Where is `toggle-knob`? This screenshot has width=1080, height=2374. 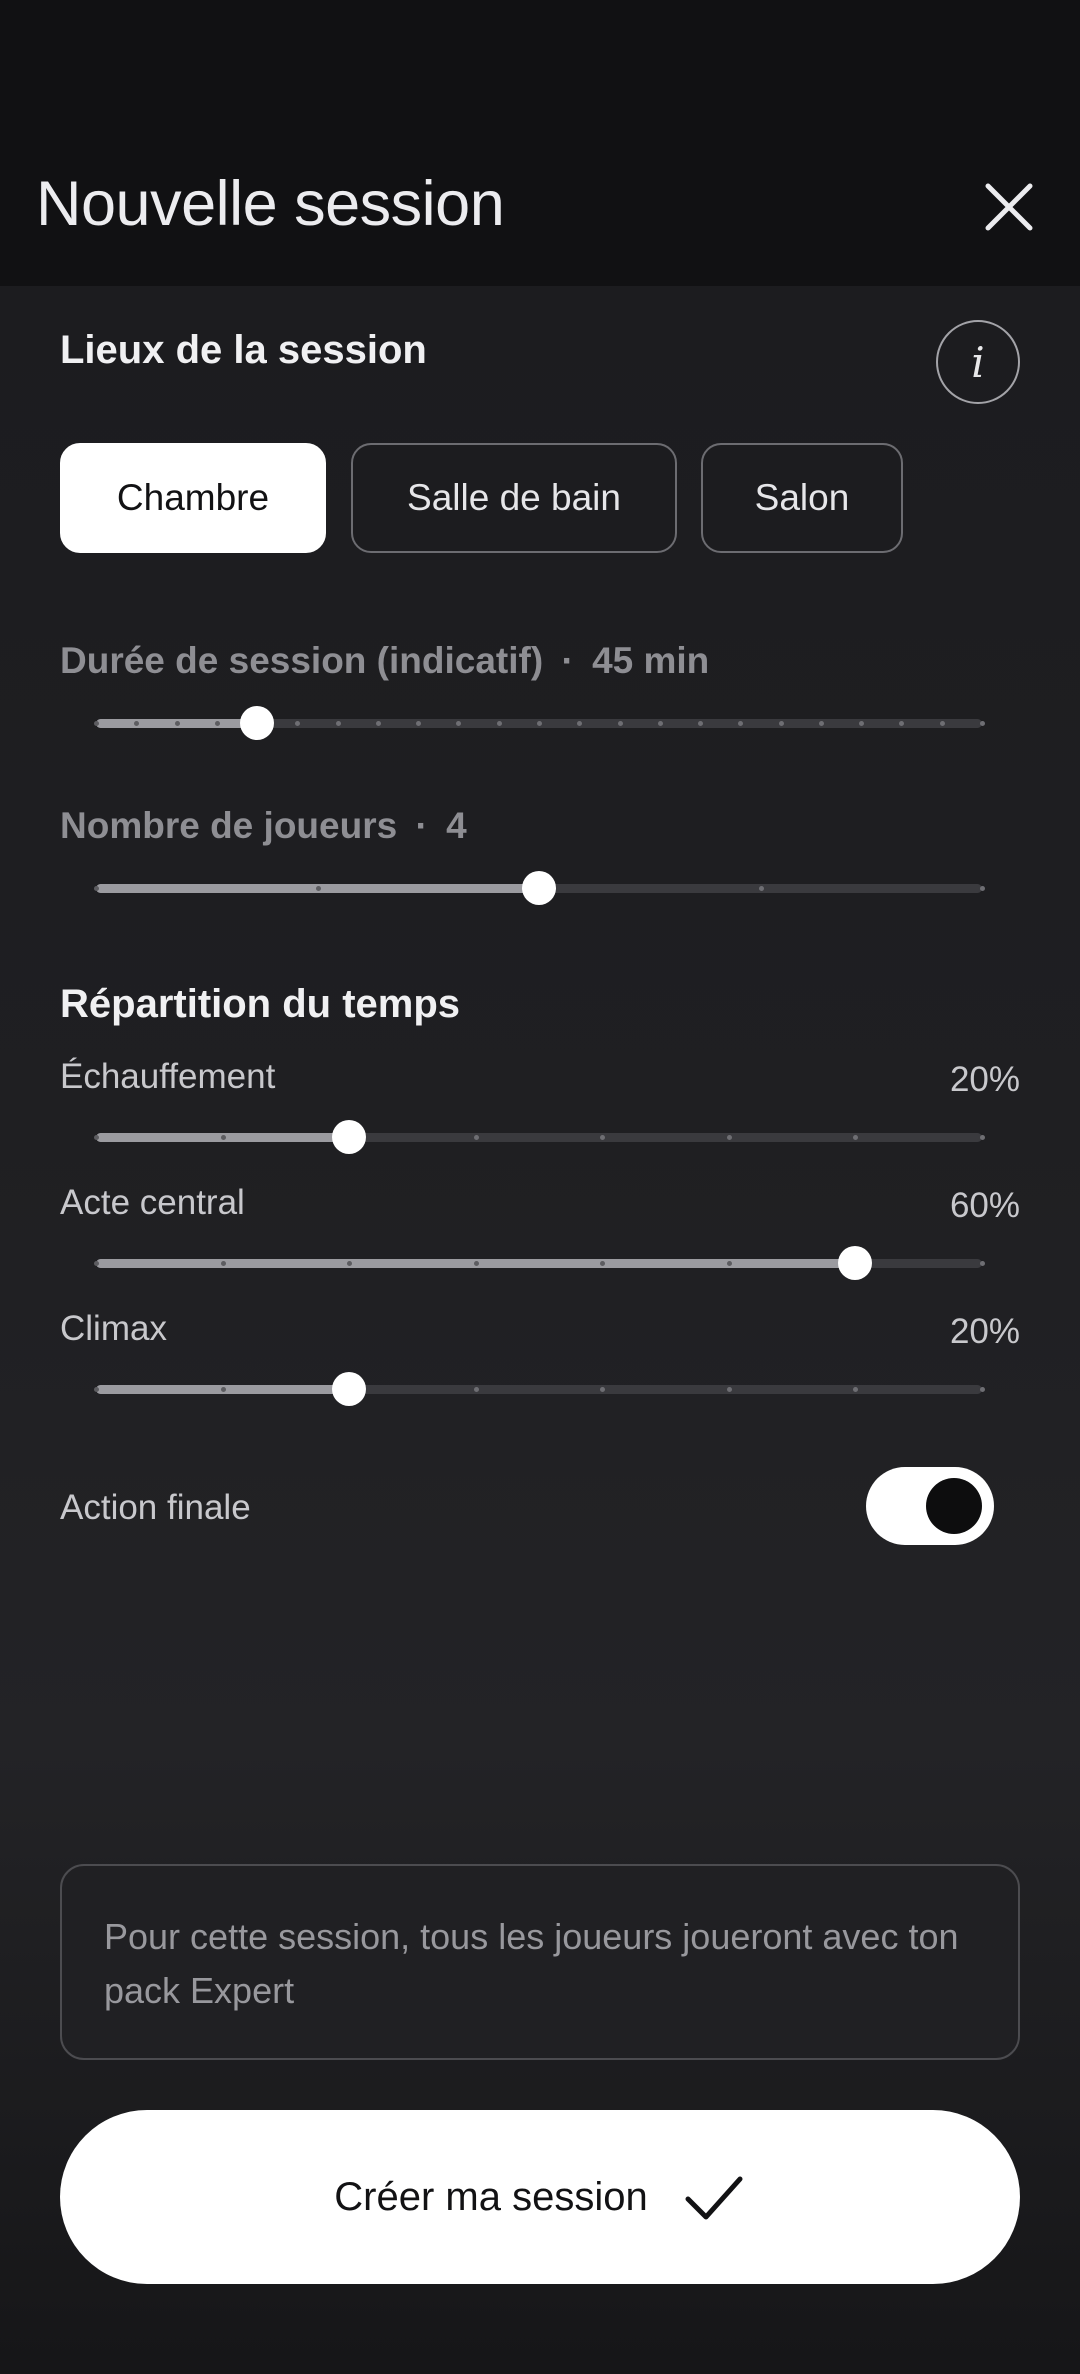 toggle-knob is located at coordinates (954, 1506).